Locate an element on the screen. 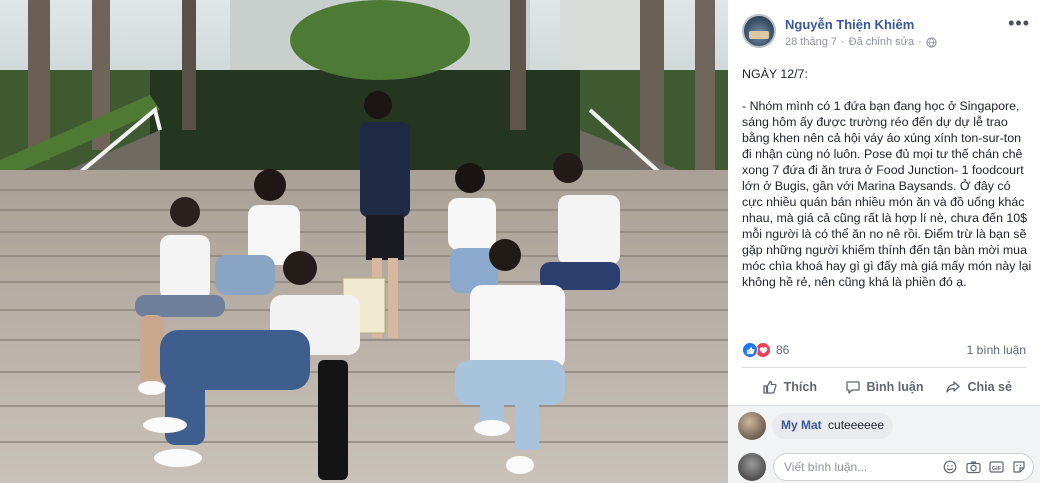  share-label: Chia sẻ is located at coordinates (989, 386).